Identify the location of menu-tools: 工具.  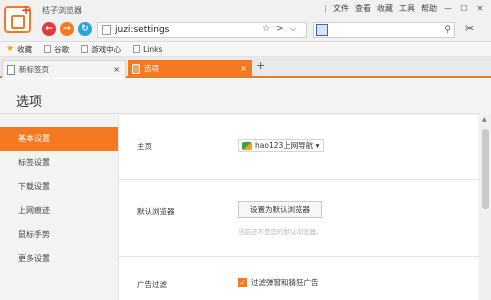
(407, 8).